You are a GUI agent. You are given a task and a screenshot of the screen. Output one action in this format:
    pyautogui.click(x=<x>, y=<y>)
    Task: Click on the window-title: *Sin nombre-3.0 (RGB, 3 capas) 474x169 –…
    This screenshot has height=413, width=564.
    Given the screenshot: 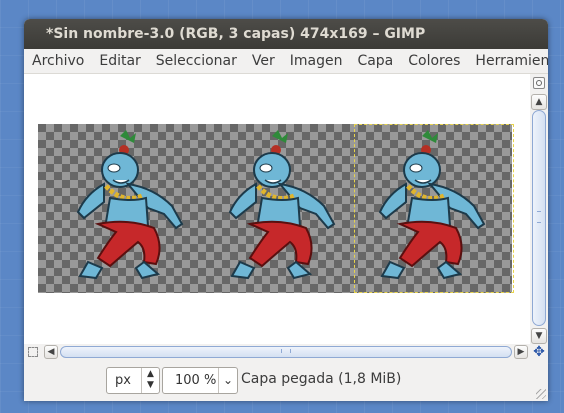 What is the action you would take?
    pyautogui.click(x=236, y=34)
    